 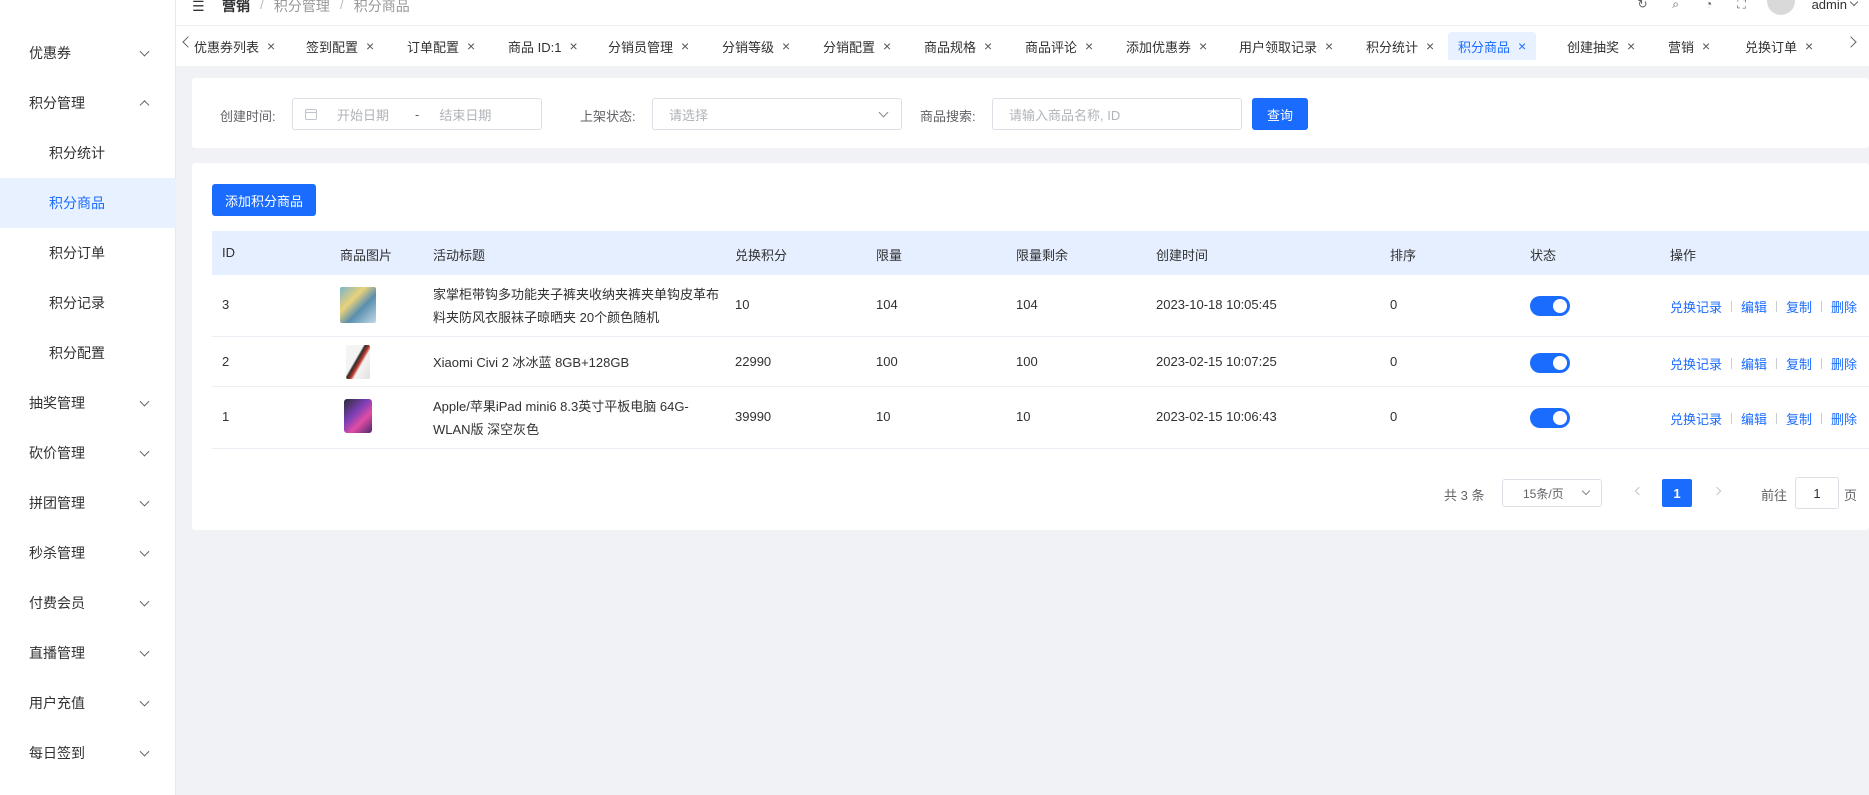 What do you see at coordinates (756, 46) in the screenshot?
I see `tab-distribution-level: 分销等级 ×` at bounding box center [756, 46].